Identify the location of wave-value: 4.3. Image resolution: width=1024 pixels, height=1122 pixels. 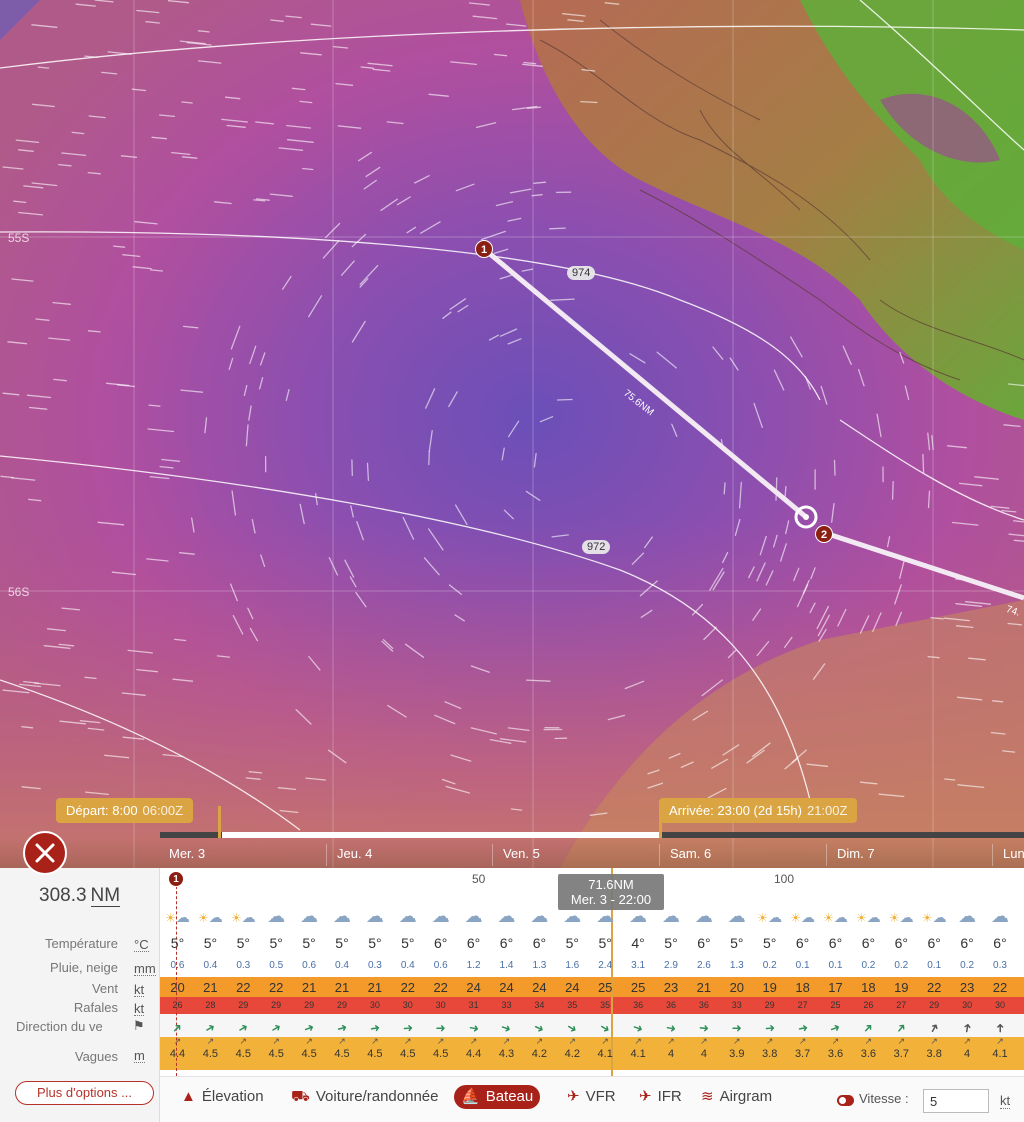
(506, 1054).